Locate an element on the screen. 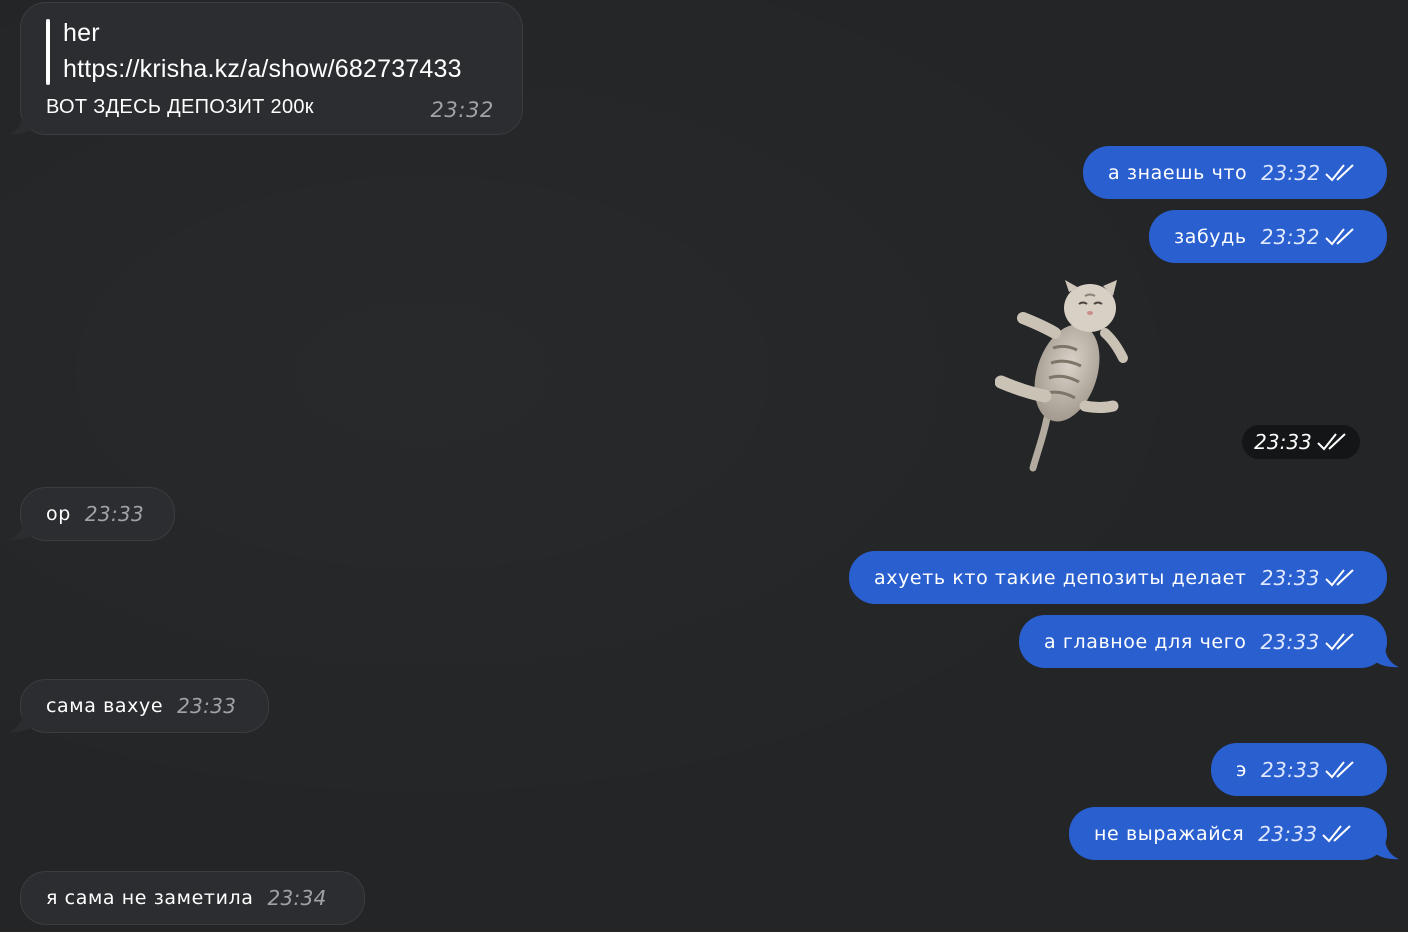  message-text: я сама не заметила is located at coordinates (150, 898).